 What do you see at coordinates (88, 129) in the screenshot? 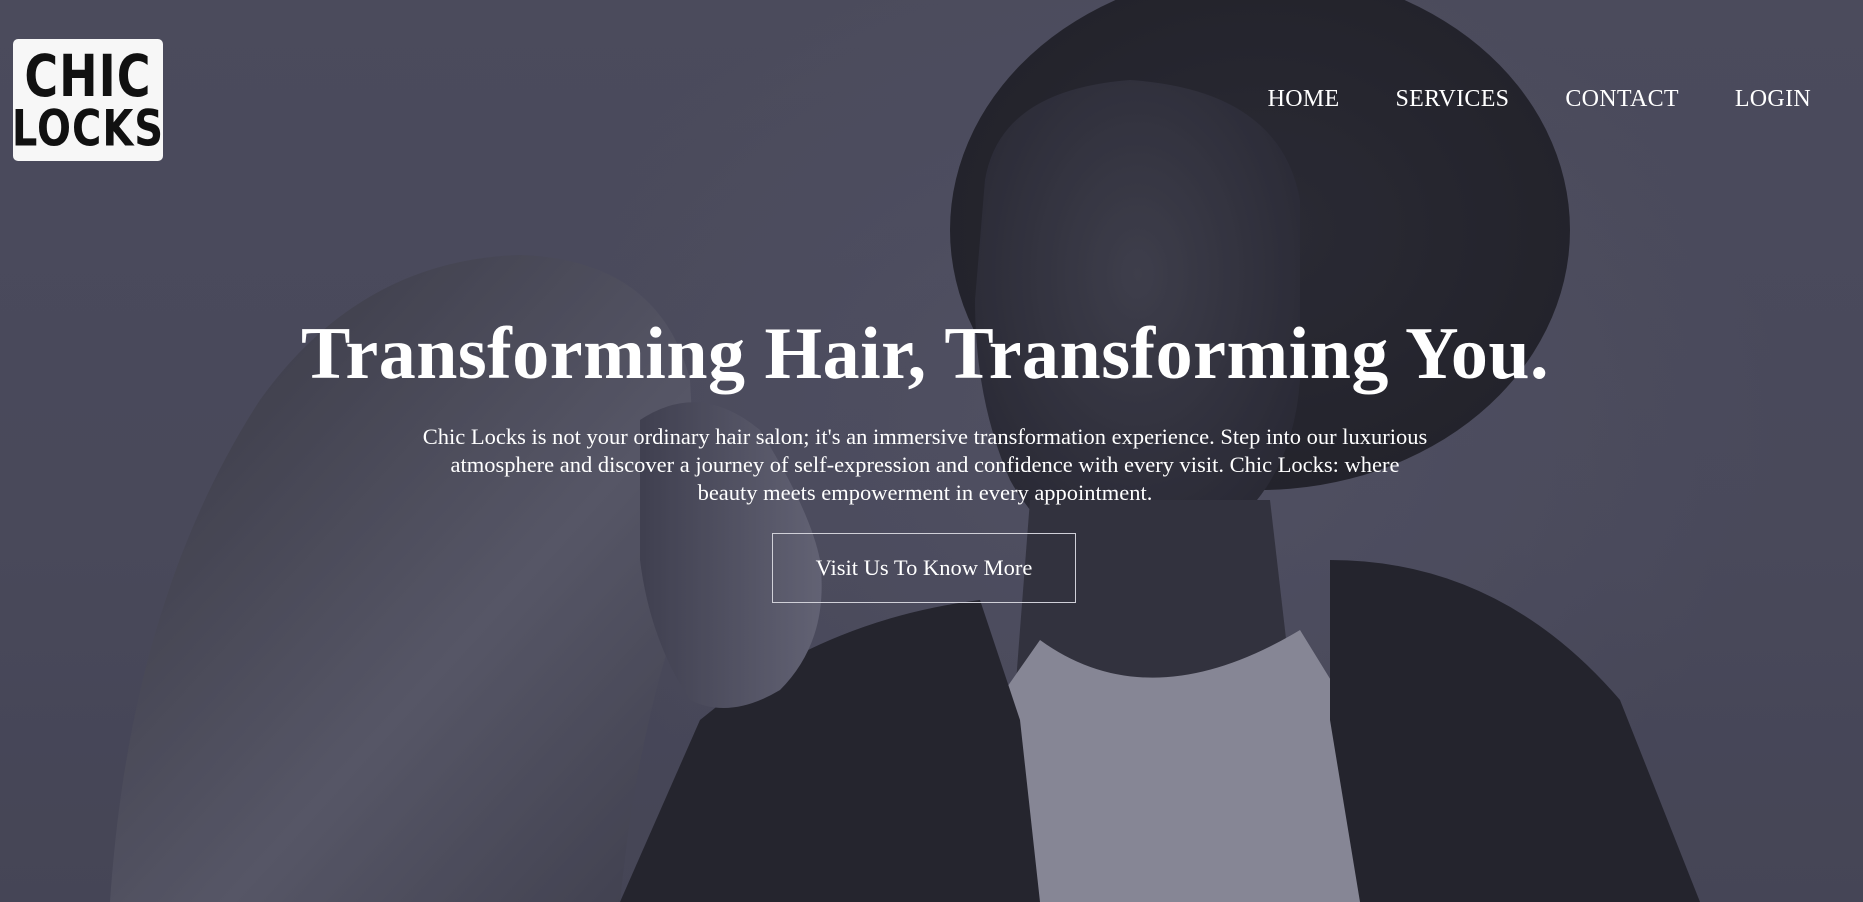
I see `logo-text-locks: LOCKS` at bounding box center [88, 129].